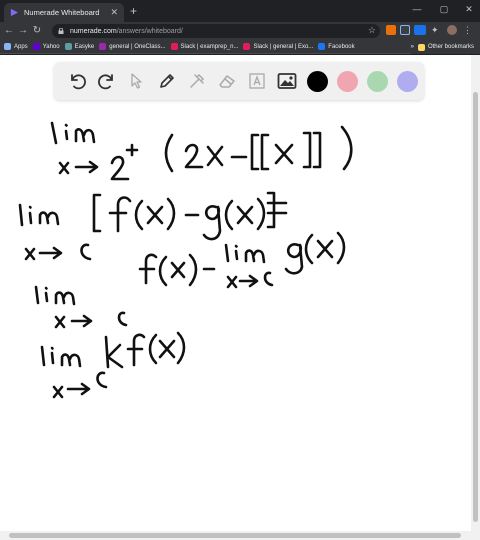 Image resolution: width=480 pixels, height=540 pixels. I want to click on tab-numerade-whiteboard: Numerade Whiteboard ✕, so click(64, 12).